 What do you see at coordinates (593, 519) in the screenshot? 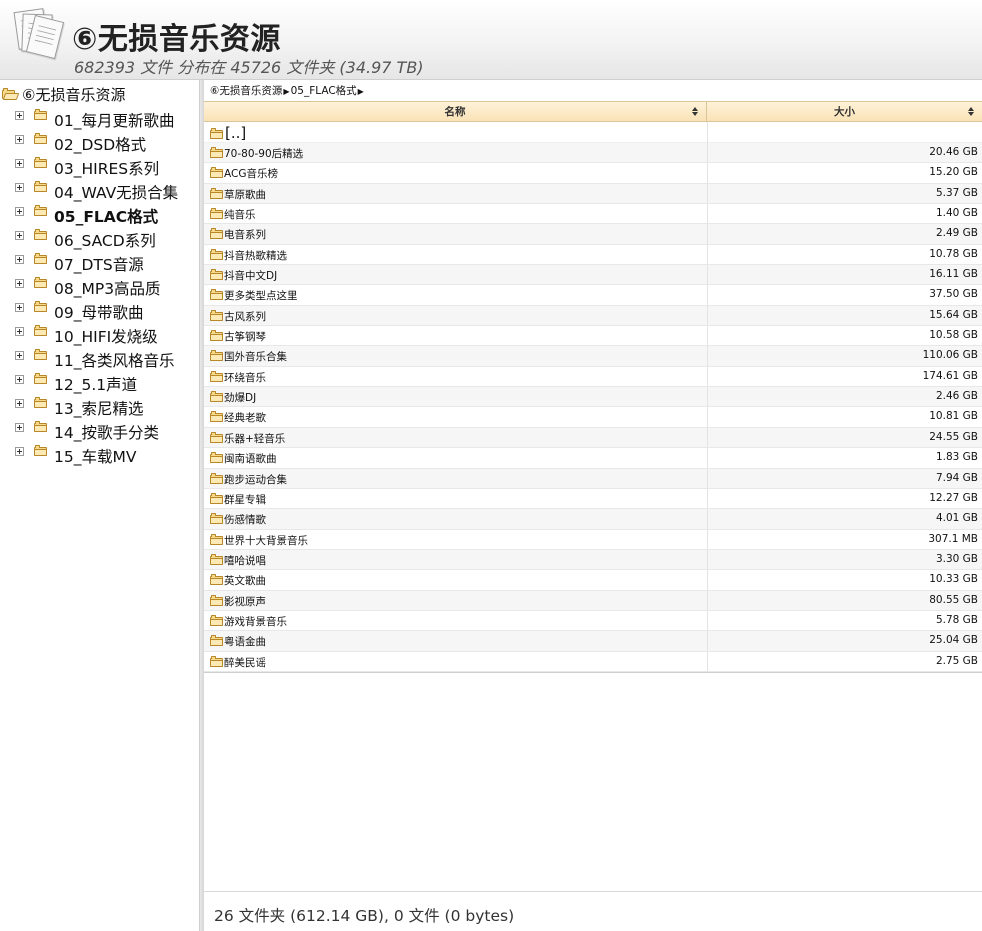
I see `table-row: 伤感情歌 4.01 GB` at bounding box center [593, 519].